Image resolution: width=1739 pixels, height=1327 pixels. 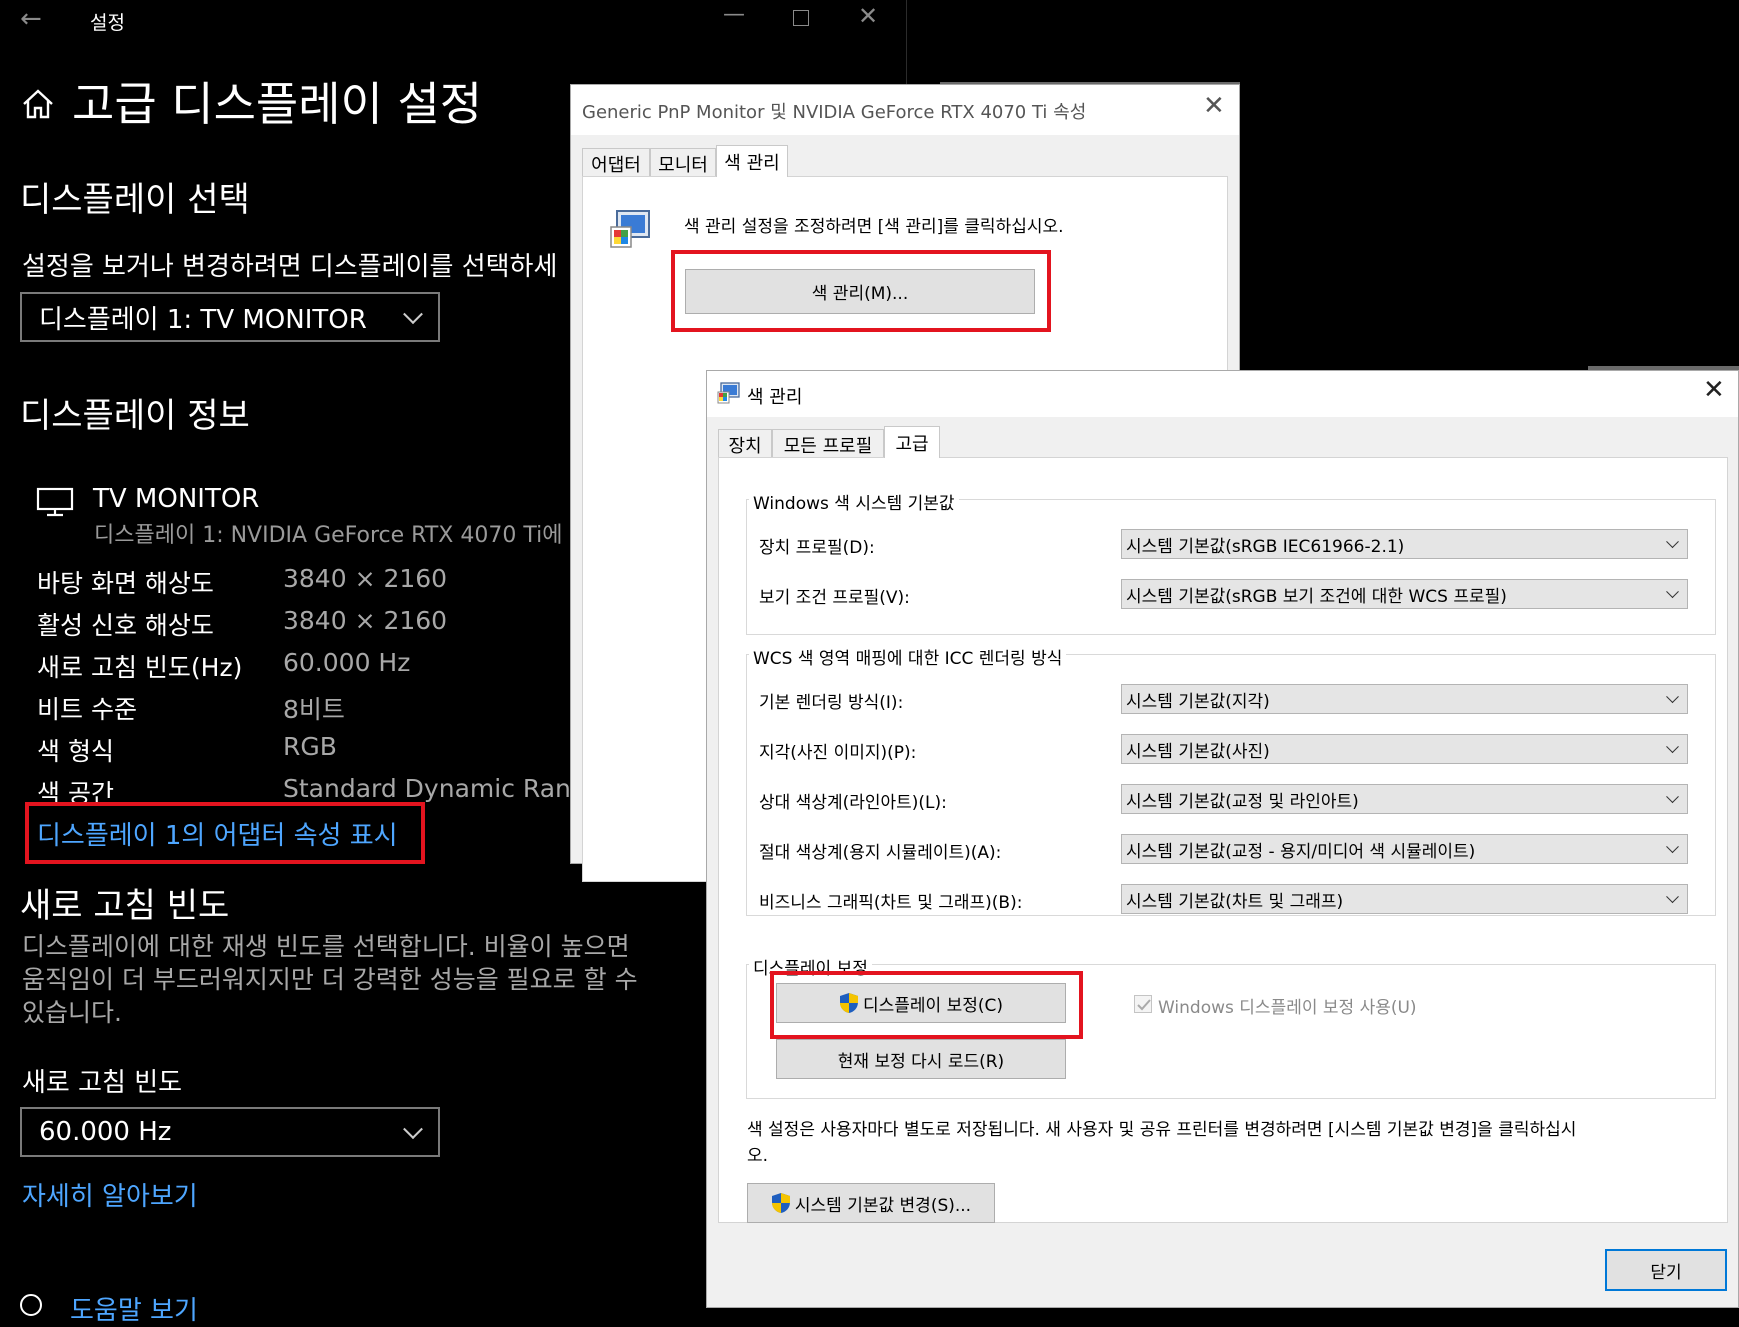 What do you see at coordinates (1242, 801) in the screenshot?
I see `combo-value: 시스템 기본값(교정 및 라인아트)` at bounding box center [1242, 801].